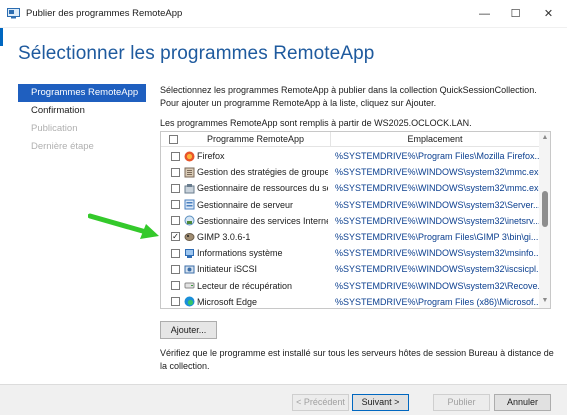 The width and height of the screenshot is (567, 415). What do you see at coordinates (189, 156) in the screenshot?
I see `firefox-icon` at bounding box center [189, 156].